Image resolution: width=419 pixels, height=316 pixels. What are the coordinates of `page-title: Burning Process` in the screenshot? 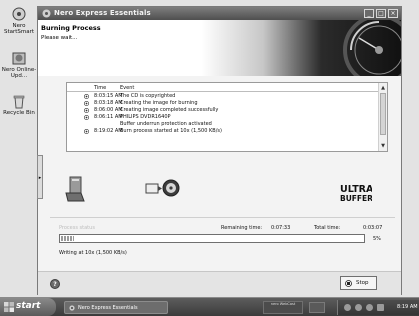 It's located at (71, 28).